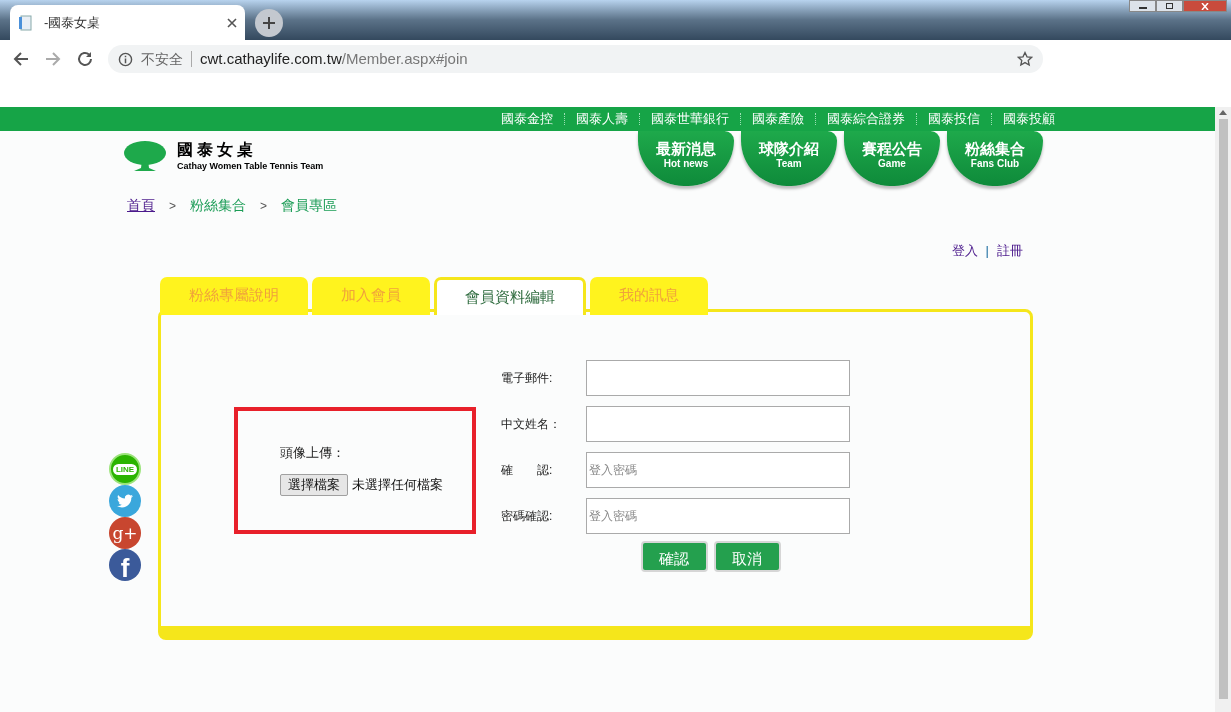 This screenshot has height=712, width=1231. I want to click on top-link: 國泰投顧, so click(1029, 119).